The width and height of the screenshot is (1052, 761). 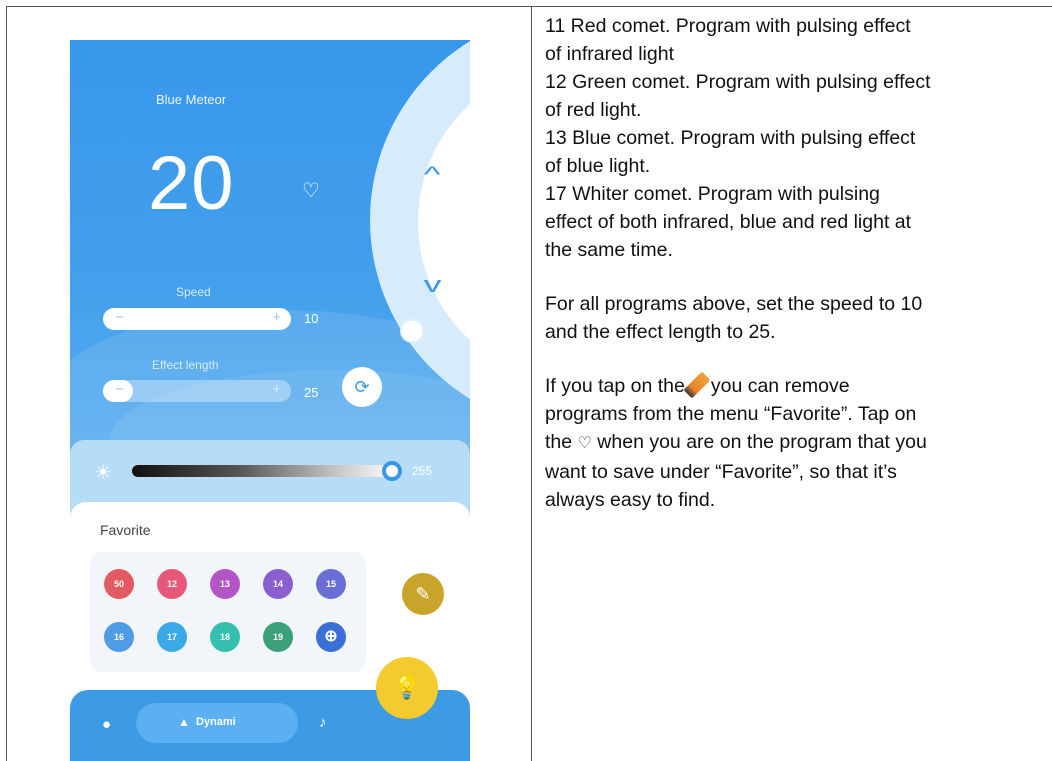 What do you see at coordinates (362, 387) in the screenshot?
I see `sync-icon: ⟳` at bounding box center [362, 387].